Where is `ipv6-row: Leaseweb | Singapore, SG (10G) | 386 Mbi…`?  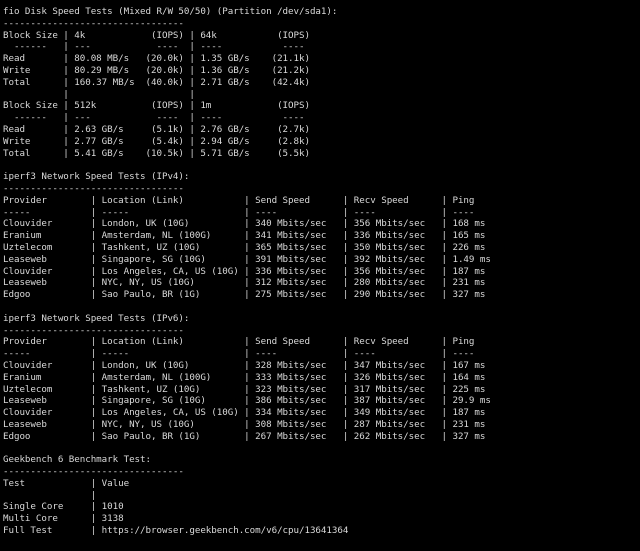
ipv6-row: Leaseweb | Singapore, SG (10G) | 386 Mbi… is located at coordinates (247, 401).